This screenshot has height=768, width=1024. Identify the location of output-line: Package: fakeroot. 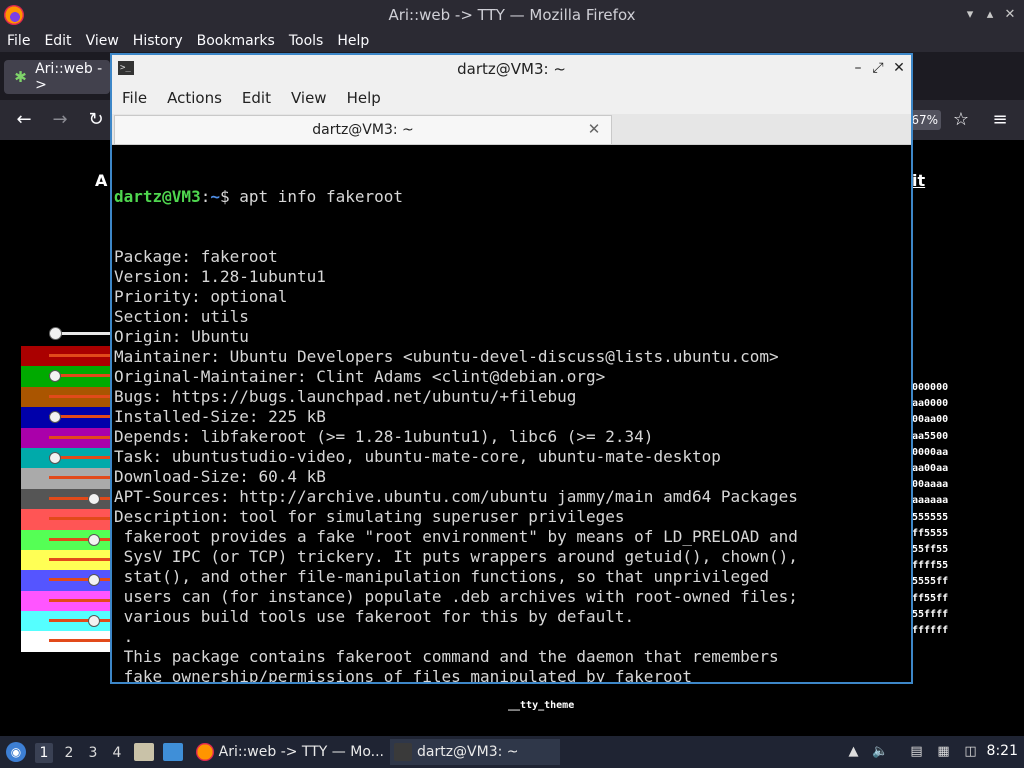
(196, 256).